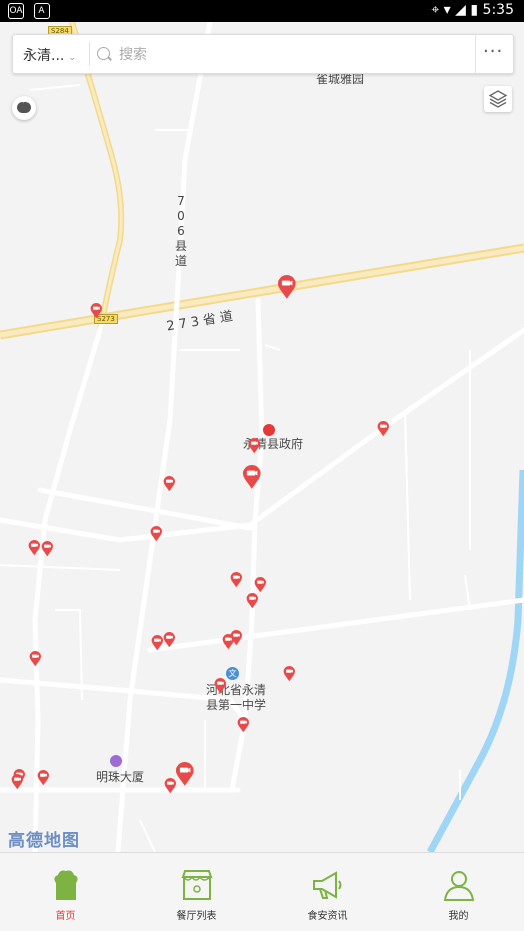 The width and height of the screenshot is (524, 931). Describe the element at coordinates (116, 761) in the screenshot. I see `mall-poi-icon` at that location.